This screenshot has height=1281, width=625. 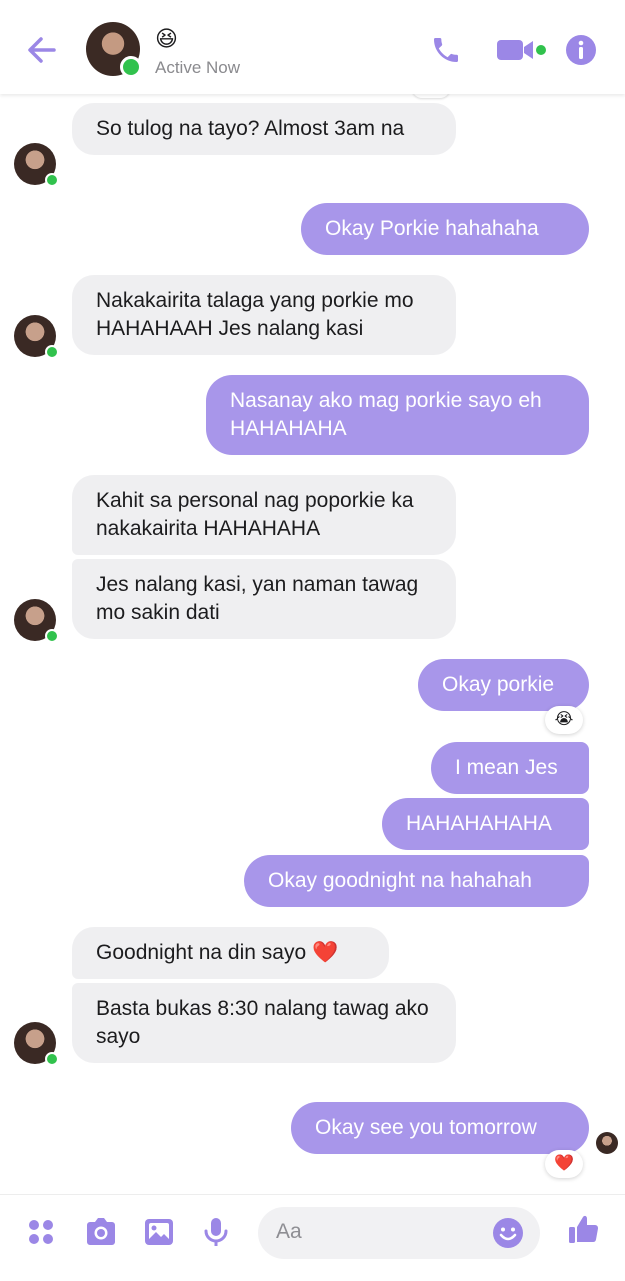 I want to click on back-arrow-icon, so click(x=42, y=50).